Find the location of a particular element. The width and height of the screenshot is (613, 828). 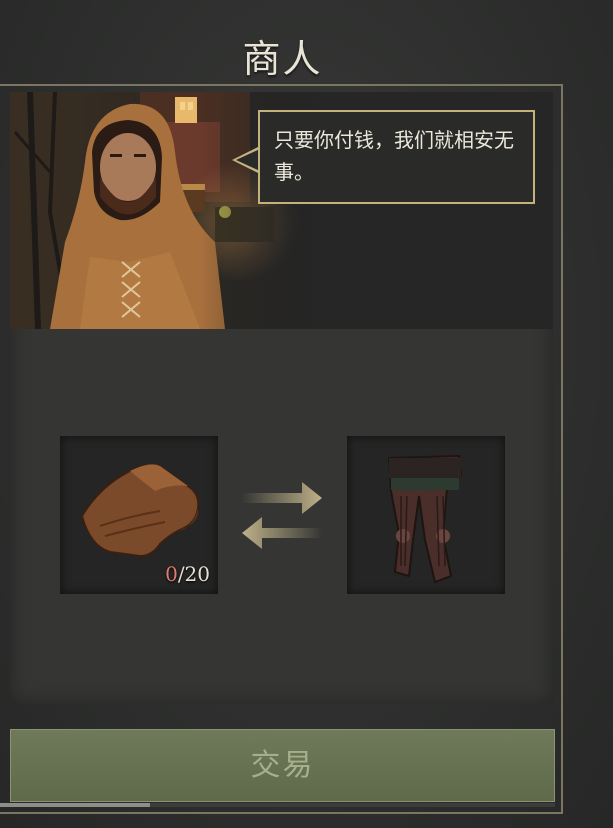

reward-item-slot is located at coordinates (426, 515).